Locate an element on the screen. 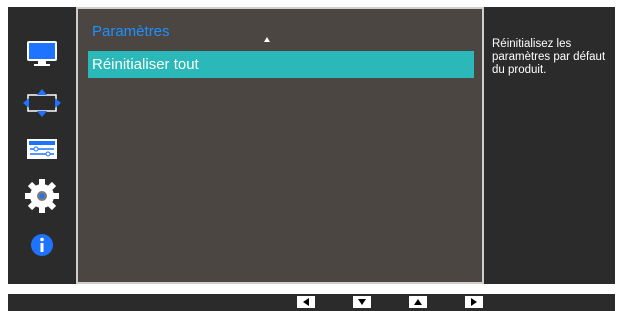 Image resolution: width=621 pixels, height=311 pixels. up-arrow-button is located at coordinates (418, 302).